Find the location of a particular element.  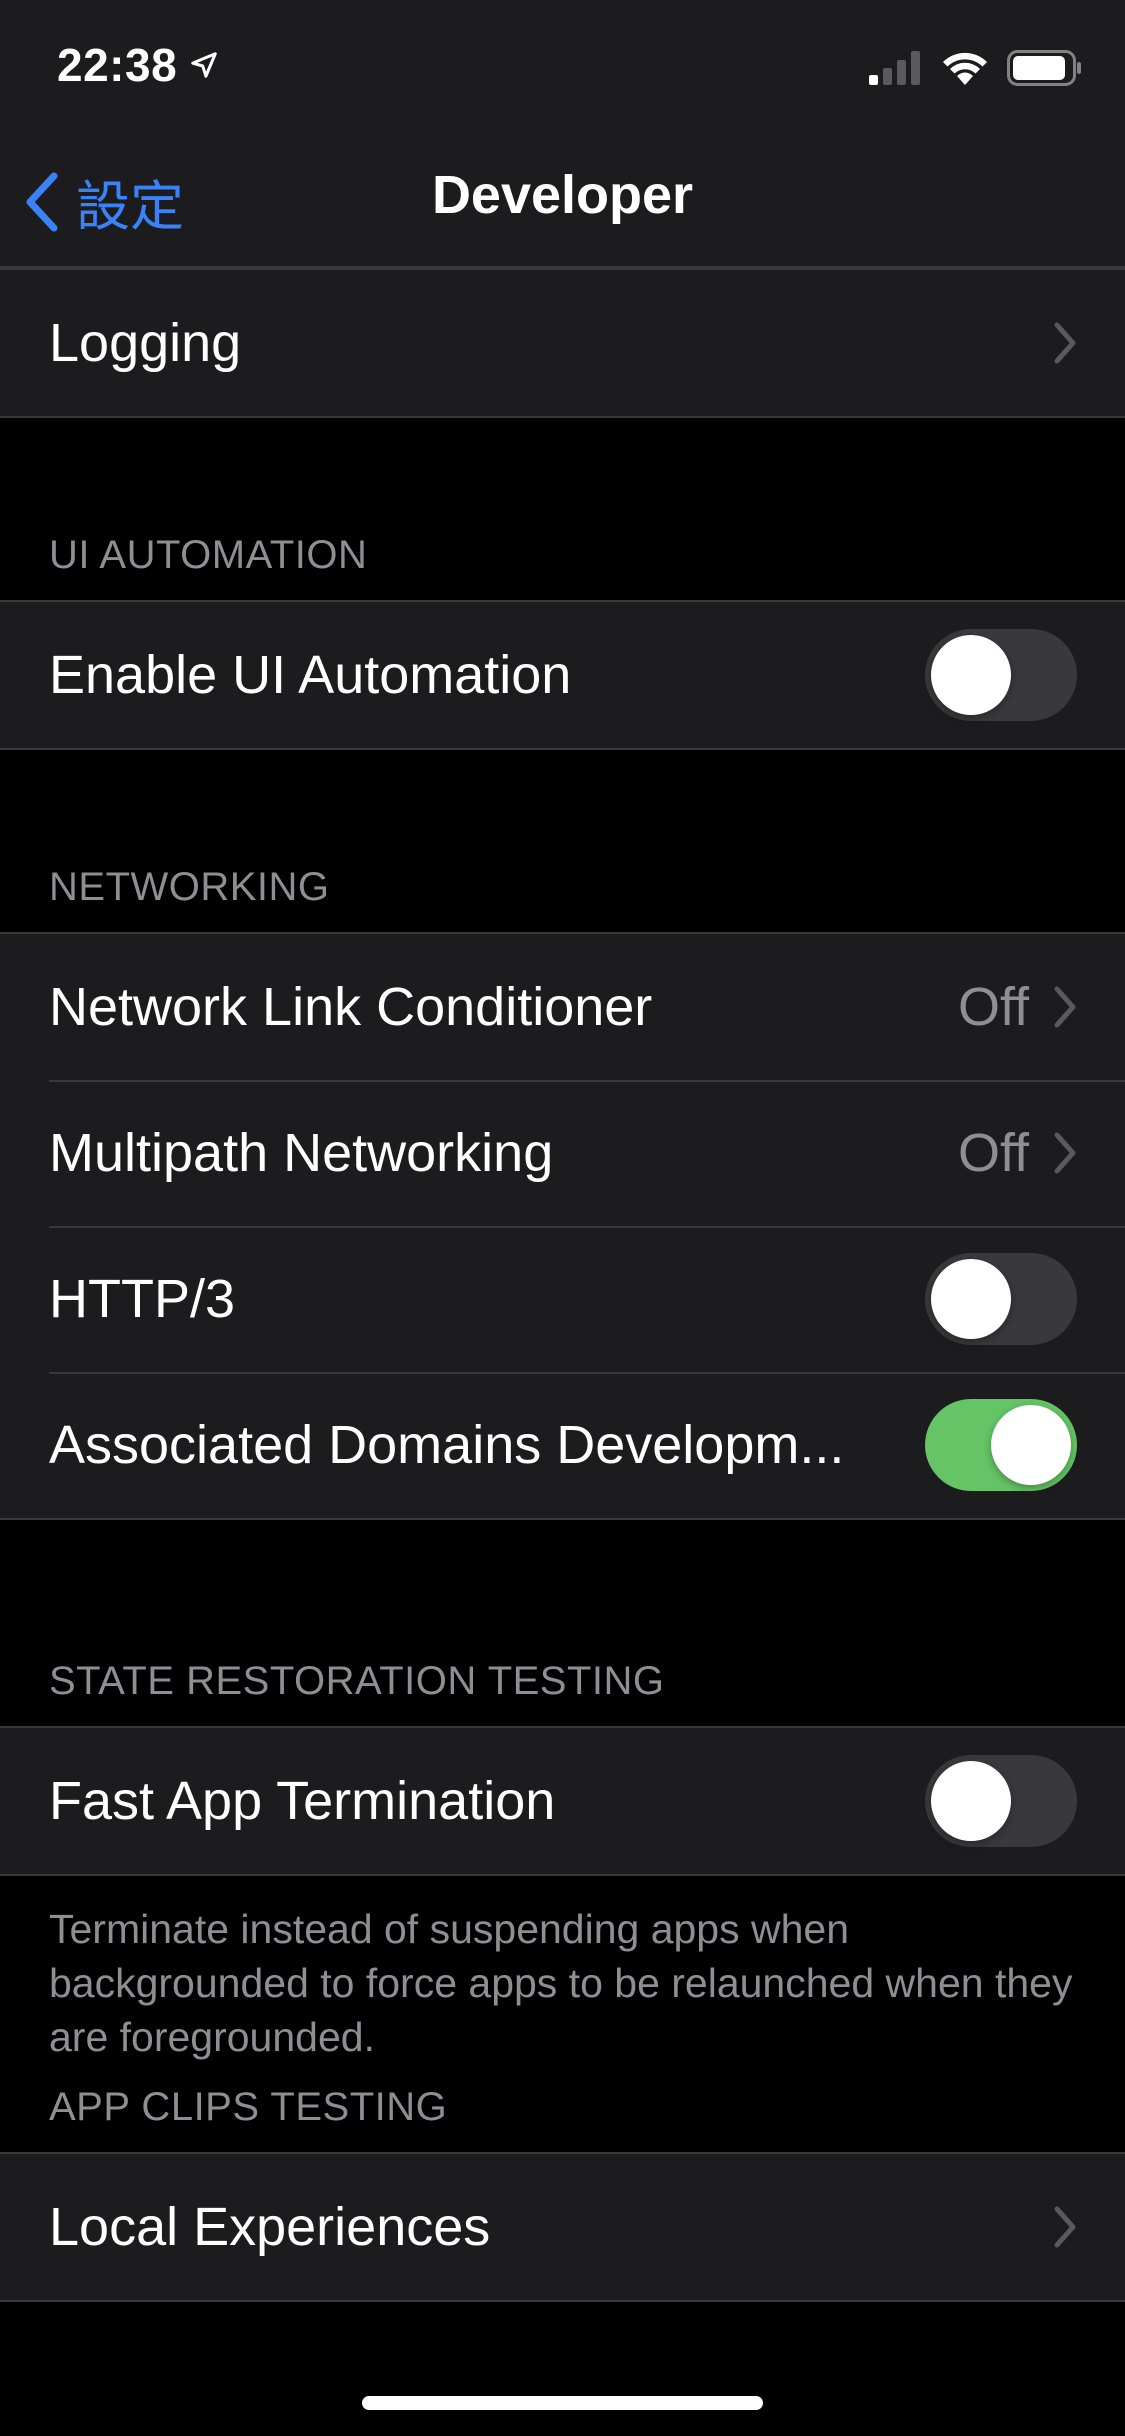

enable-ui-automation-toggle is located at coordinates (1001, 675).